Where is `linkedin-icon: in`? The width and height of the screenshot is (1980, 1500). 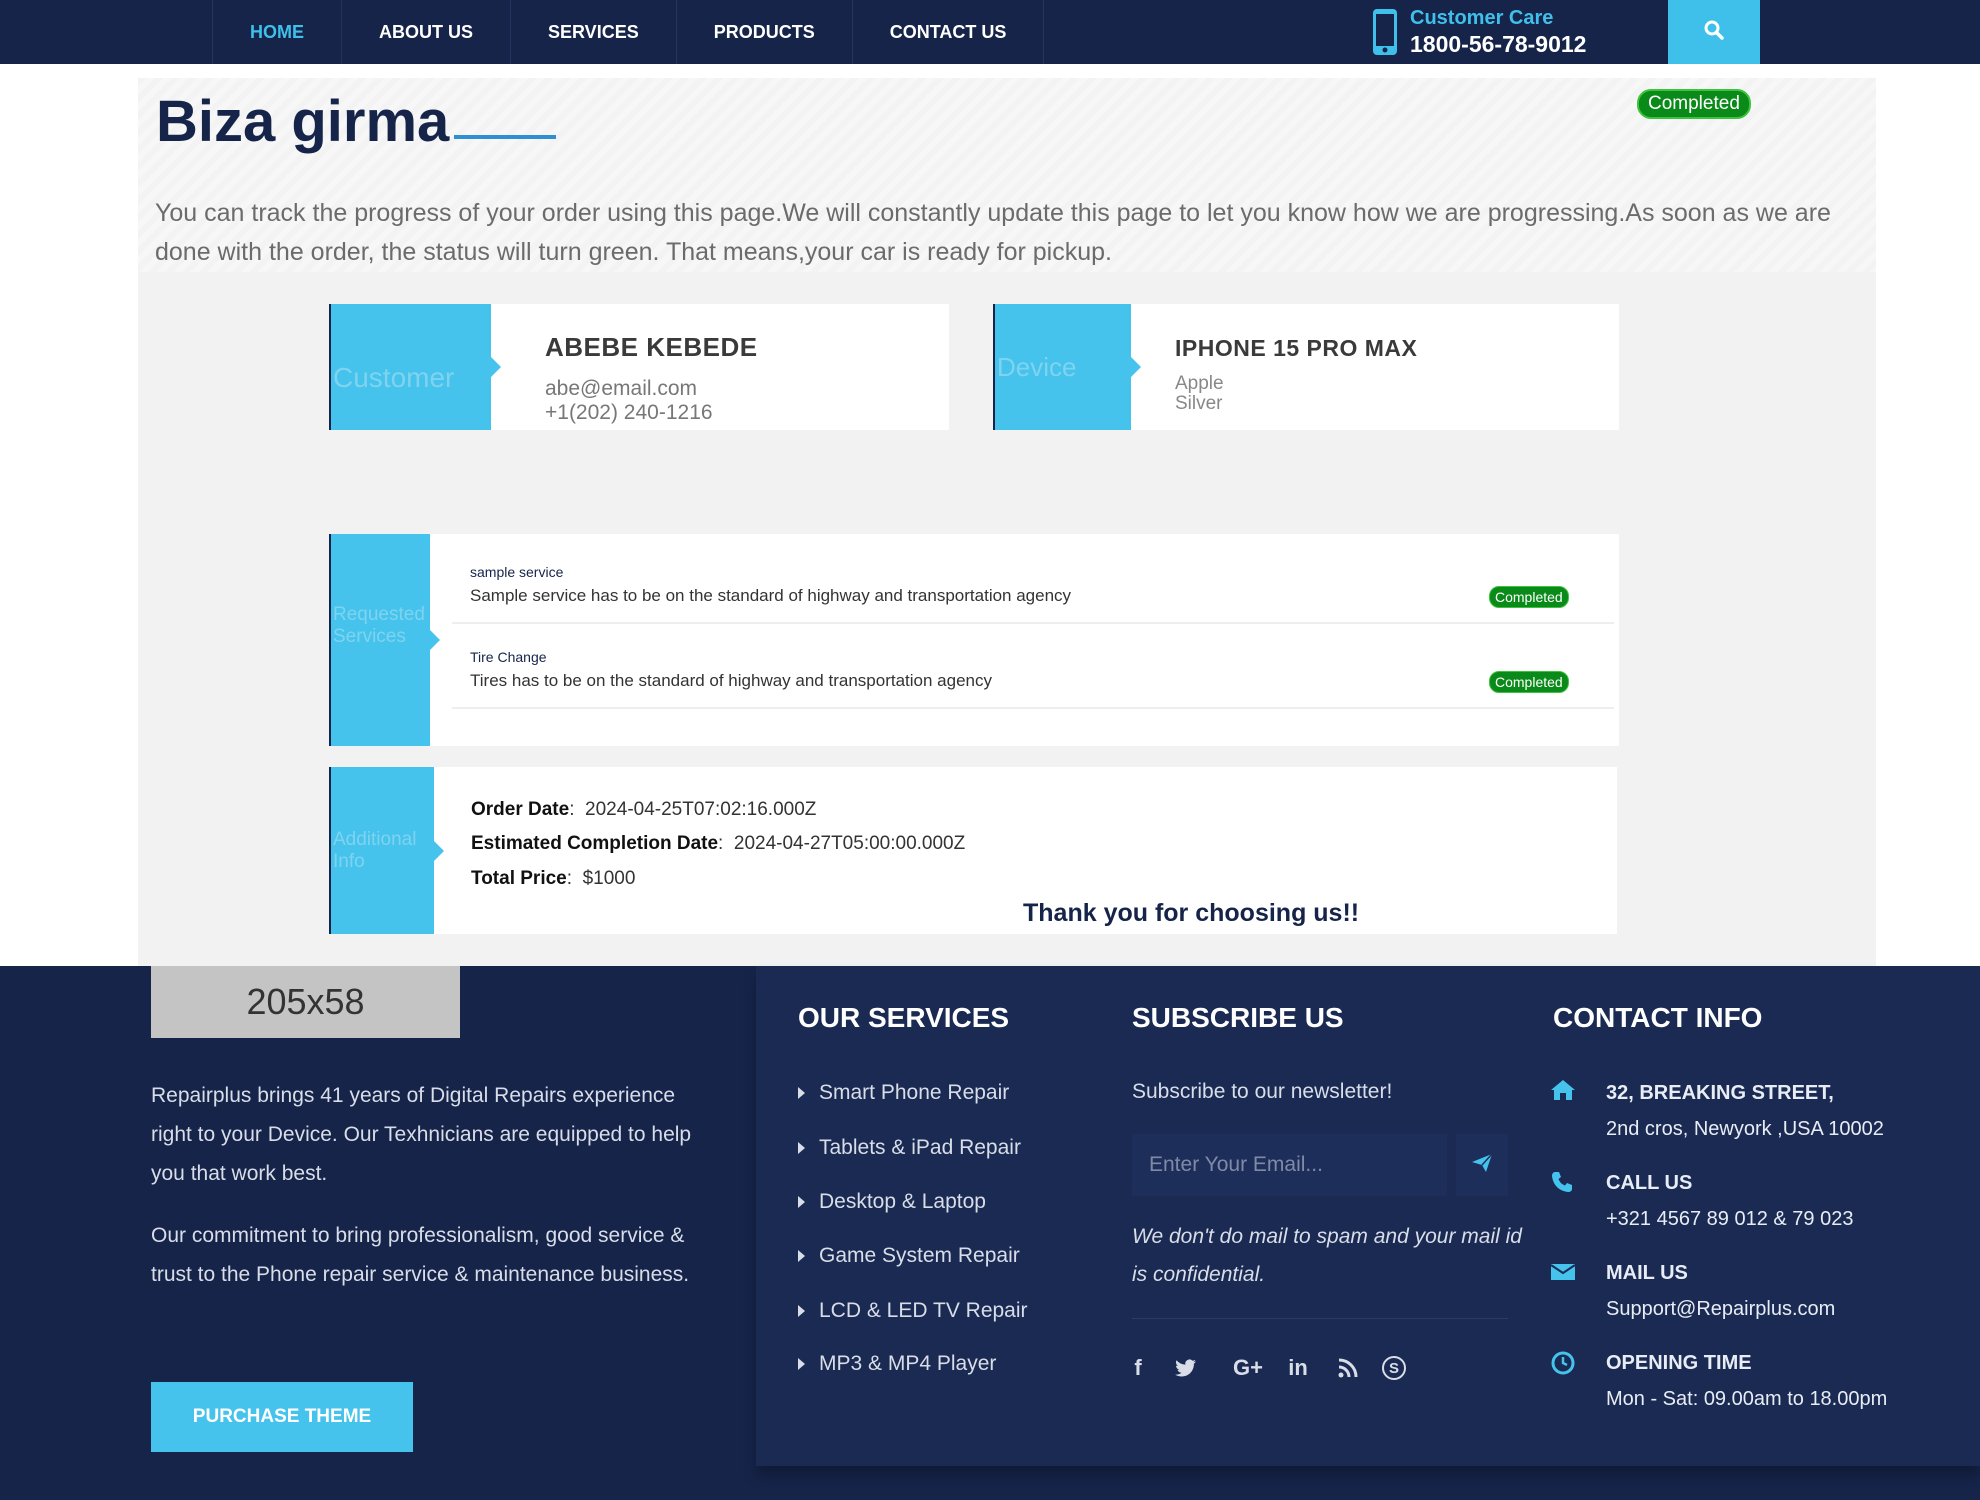 linkedin-icon: in is located at coordinates (1298, 1368).